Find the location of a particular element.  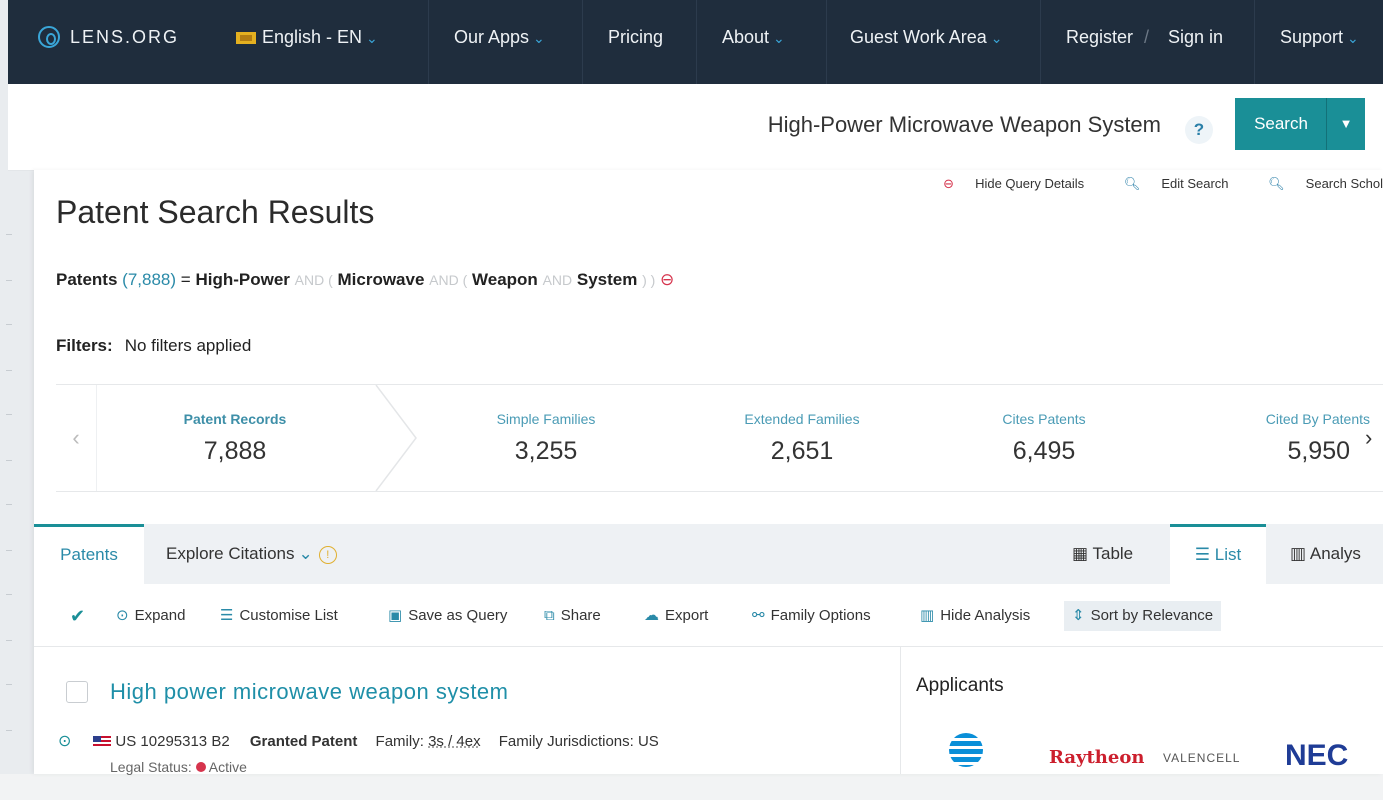

result-checkbox is located at coordinates (77, 692).